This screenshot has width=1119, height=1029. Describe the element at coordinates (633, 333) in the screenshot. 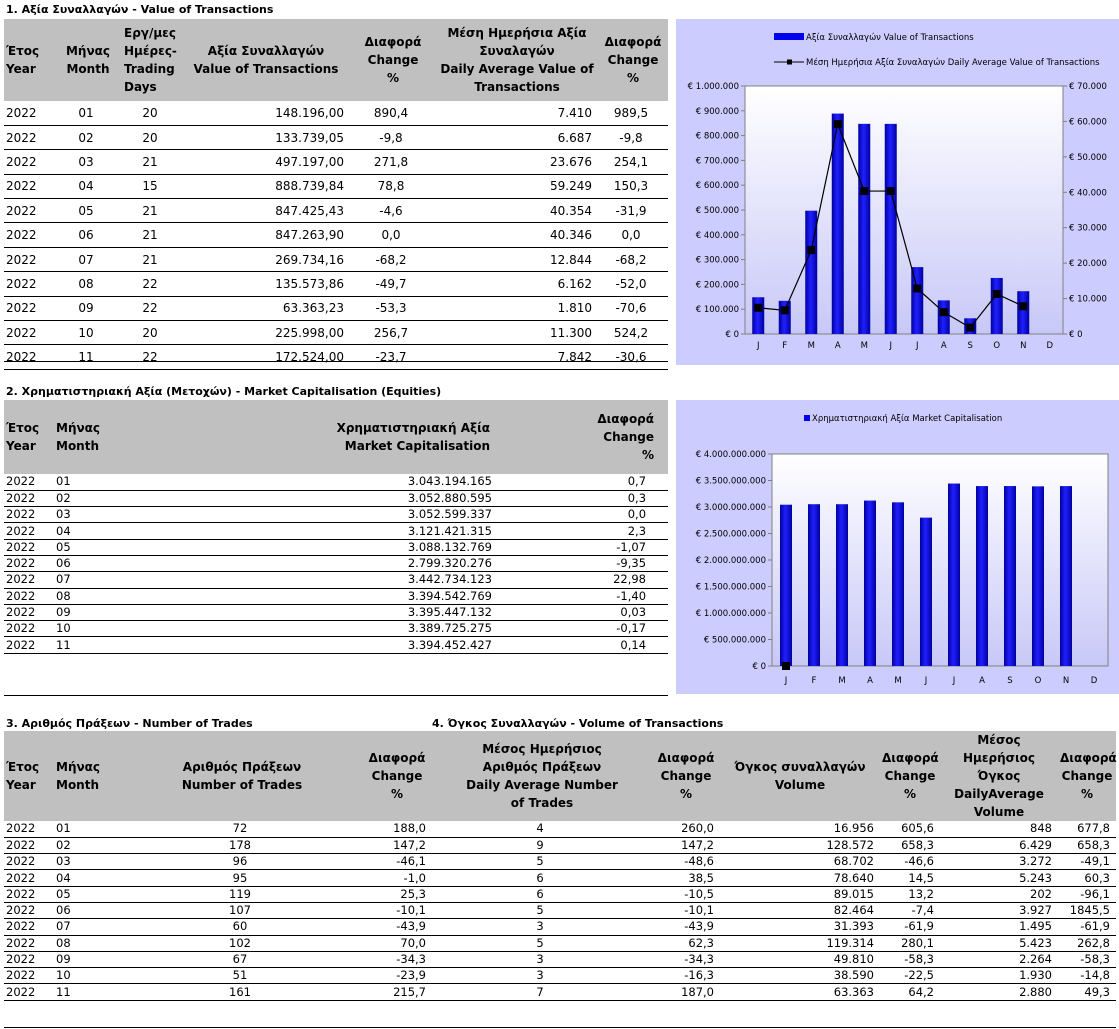

I see `table-cell: 524,2` at that location.